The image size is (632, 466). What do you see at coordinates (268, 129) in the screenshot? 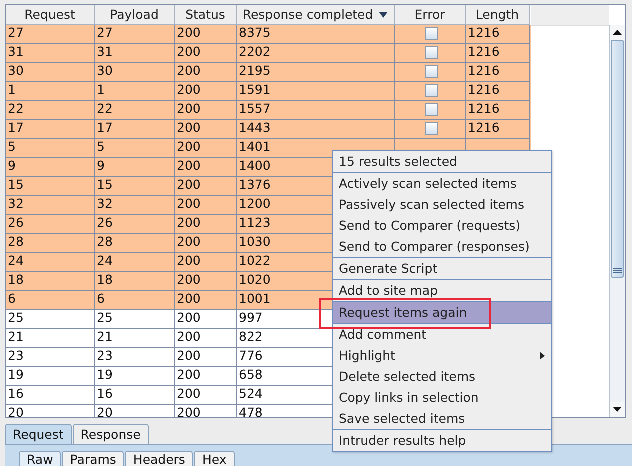
I see `table-row: 17 17 200 1443 1216` at bounding box center [268, 129].